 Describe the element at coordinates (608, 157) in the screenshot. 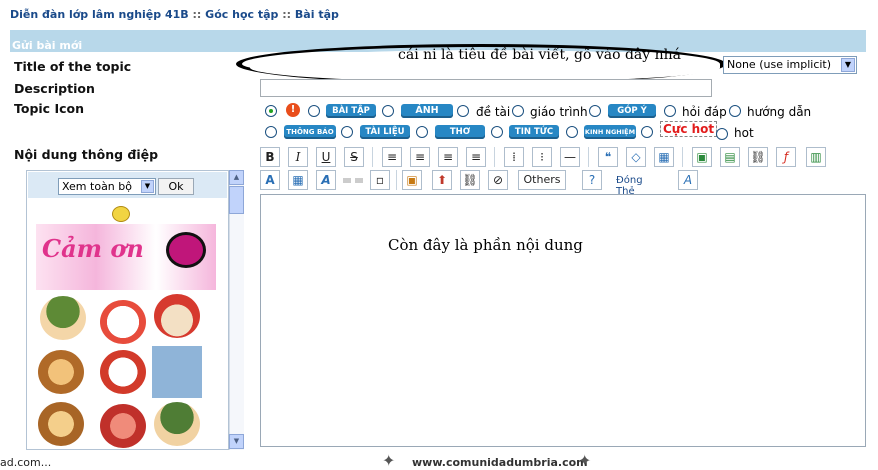

I see `quote-icon: ❝` at that location.